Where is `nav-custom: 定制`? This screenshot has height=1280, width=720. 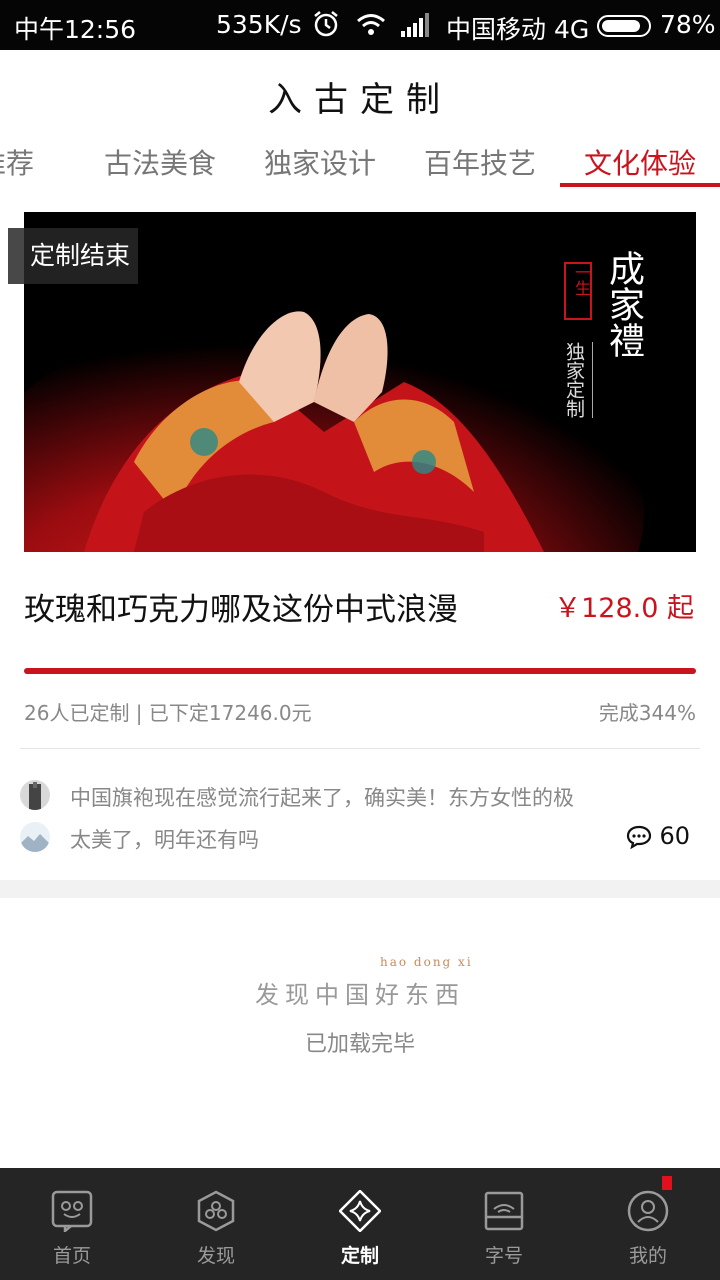 nav-custom: 定制 is located at coordinates (360, 1224).